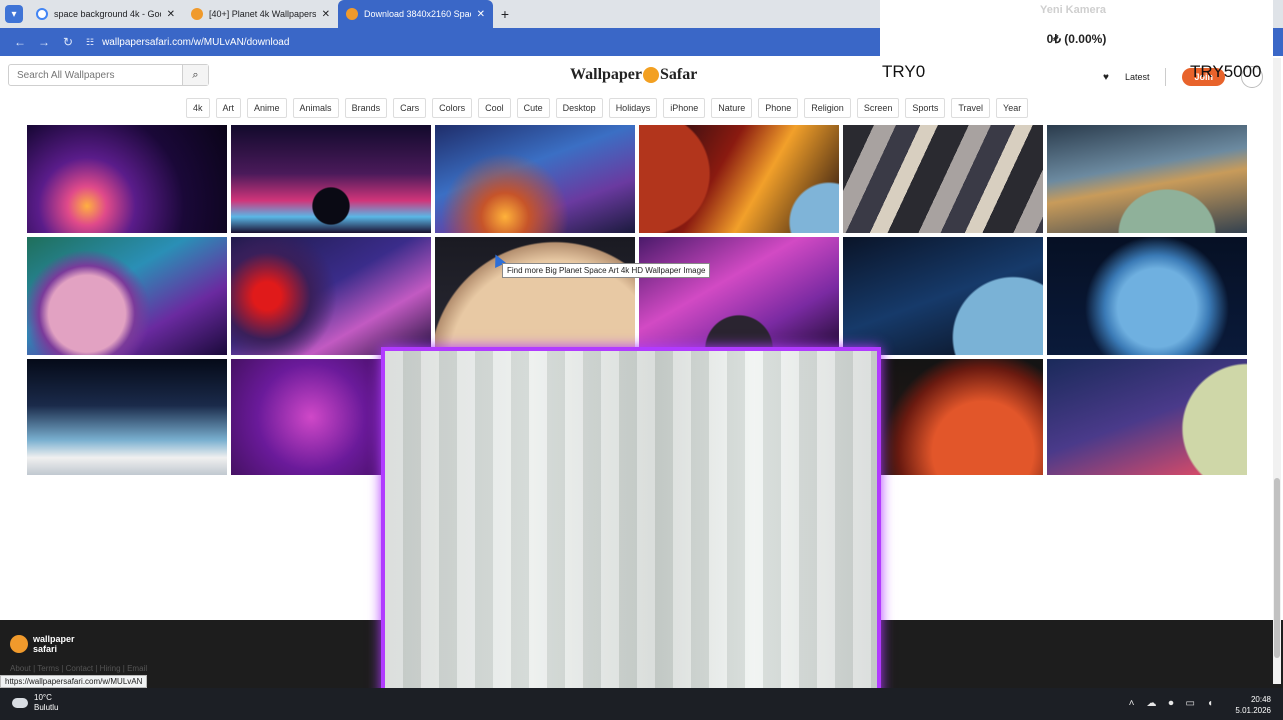 The image size is (1283, 720). I want to click on tab-planet-wallpapers: [40+] Planet 4k Wallpapers ✕, so click(260, 14).